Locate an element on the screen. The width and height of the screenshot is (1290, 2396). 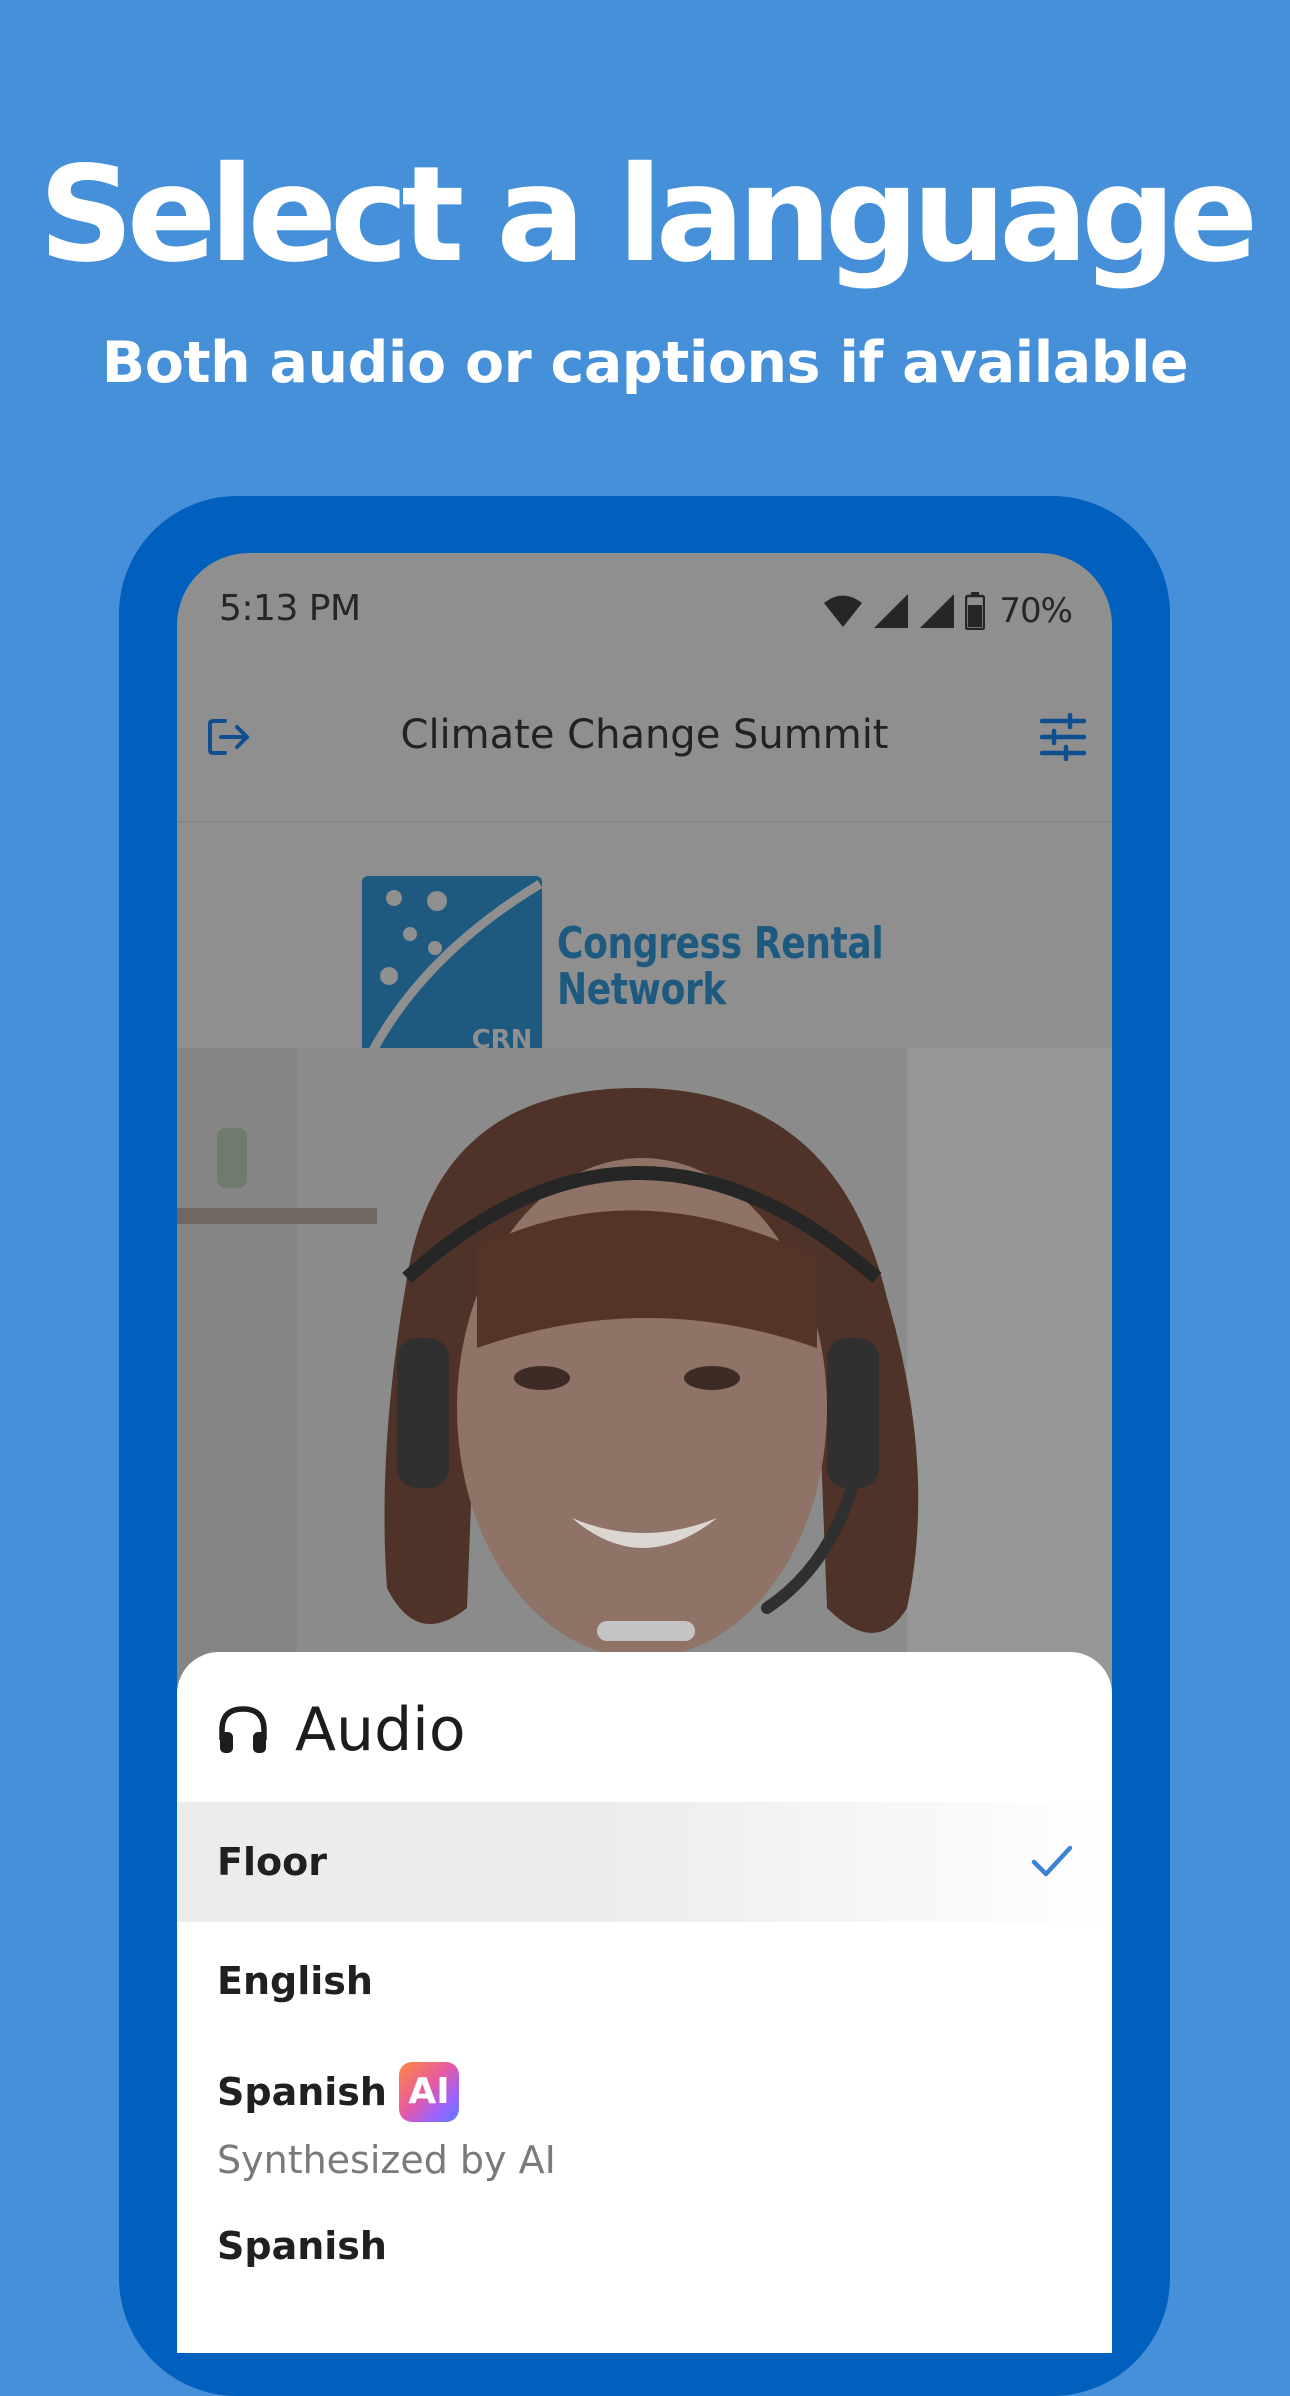
headline: Select a language is located at coordinates (648, 215).